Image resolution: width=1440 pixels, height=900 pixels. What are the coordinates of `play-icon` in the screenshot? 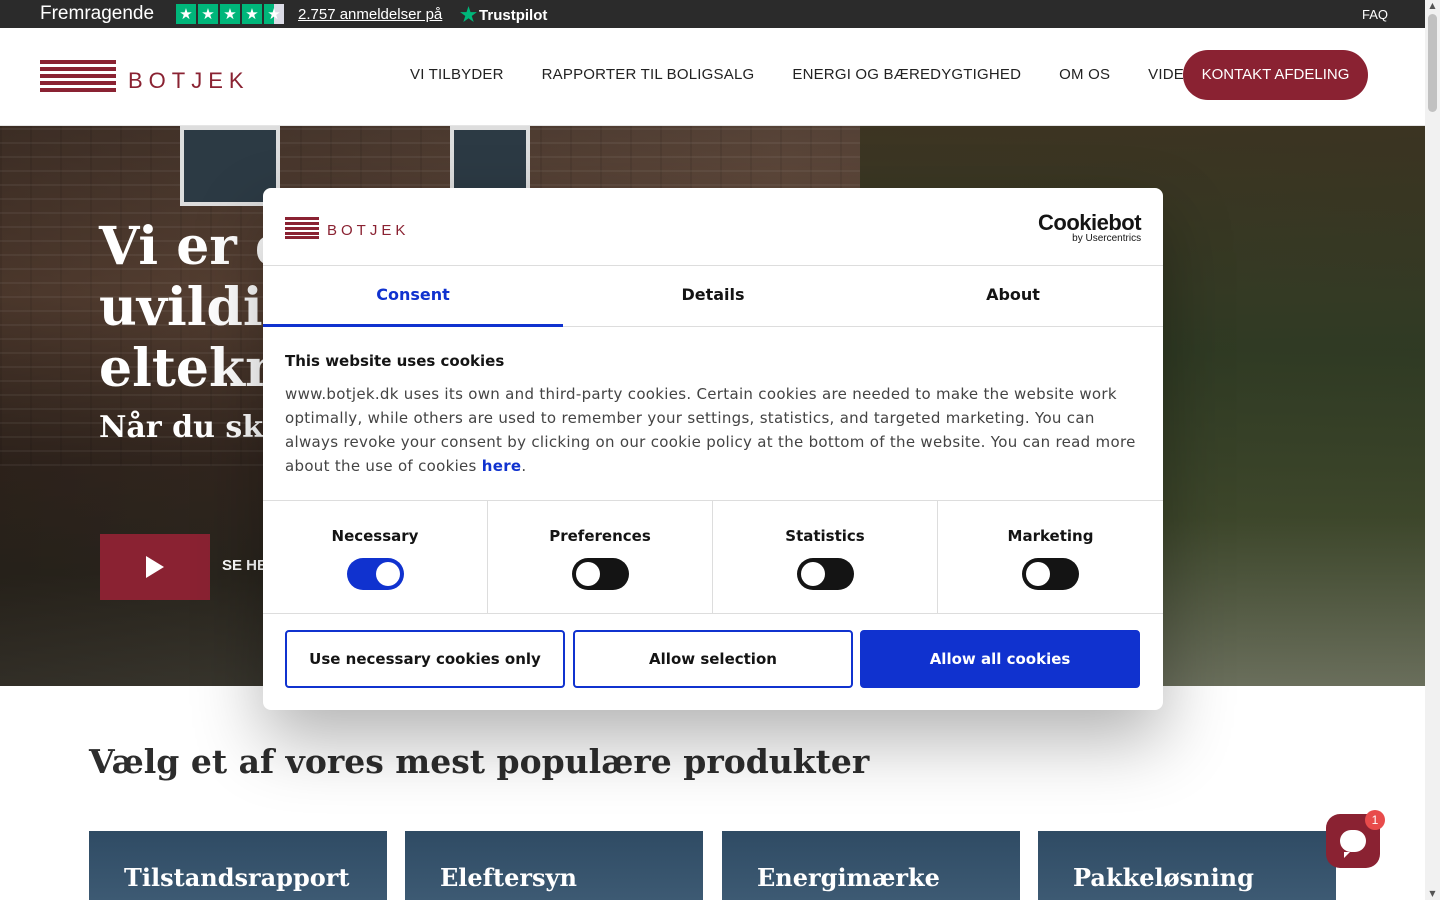 It's located at (155, 567).